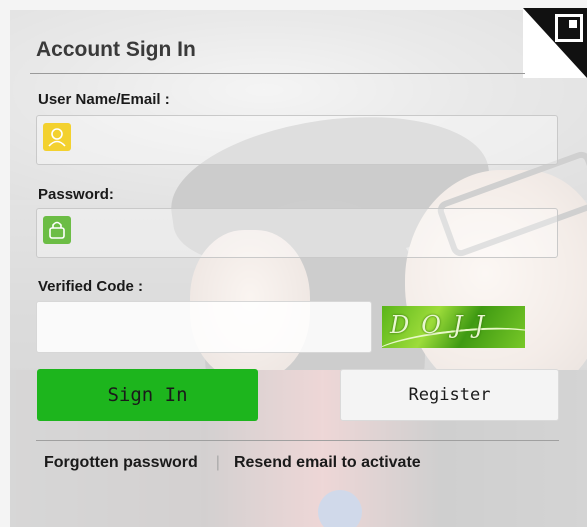 The image size is (587, 527). I want to click on qr-code-icon, so click(555, 43).